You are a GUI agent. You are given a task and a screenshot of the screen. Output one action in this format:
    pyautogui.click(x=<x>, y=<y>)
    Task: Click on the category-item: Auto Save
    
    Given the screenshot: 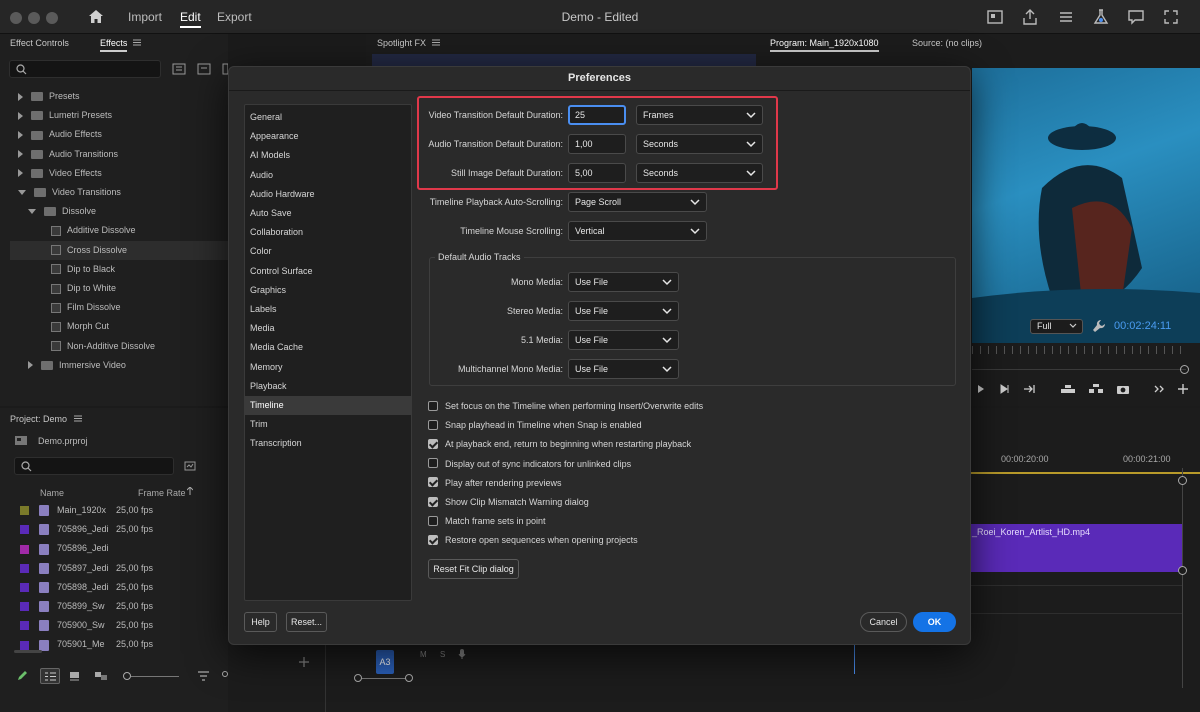 What is the action you would take?
    pyautogui.click(x=328, y=213)
    